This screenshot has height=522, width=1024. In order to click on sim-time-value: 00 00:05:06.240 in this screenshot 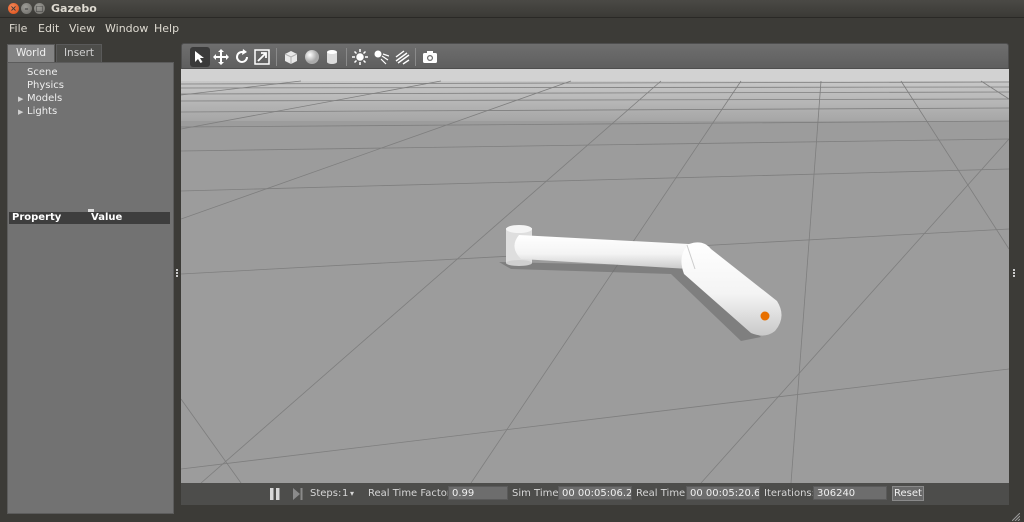, I will do `click(595, 493)`.